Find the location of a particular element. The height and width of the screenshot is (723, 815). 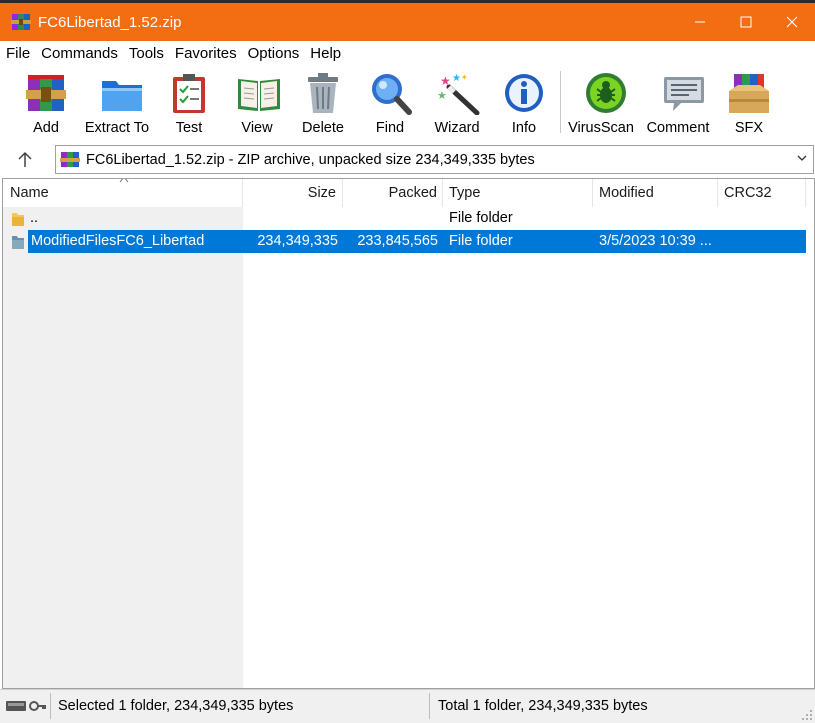

minimize-button is located at coordinates (700, 22).